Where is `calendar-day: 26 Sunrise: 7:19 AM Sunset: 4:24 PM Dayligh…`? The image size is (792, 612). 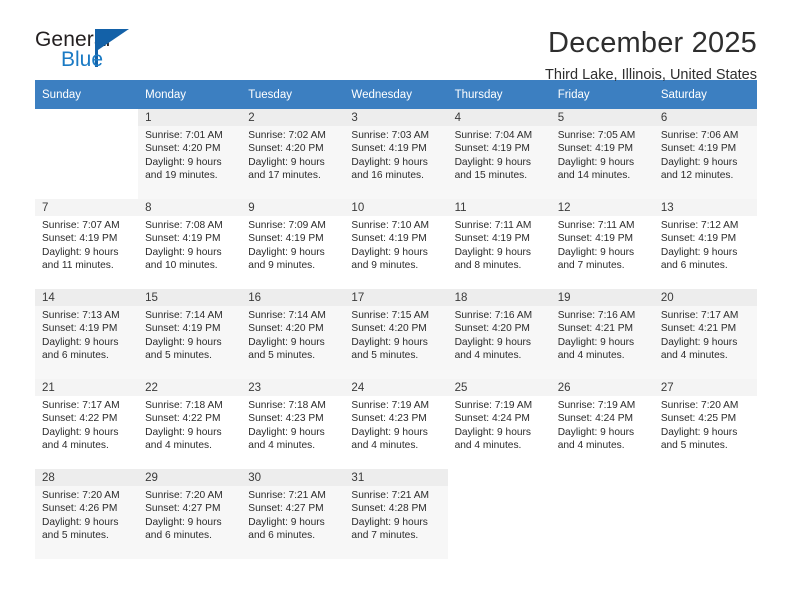 calendar-day: 26 Sunrise: 7:19 AM Sunset: 4:24 PM Dayligh… is located at coordinates (602, 424).